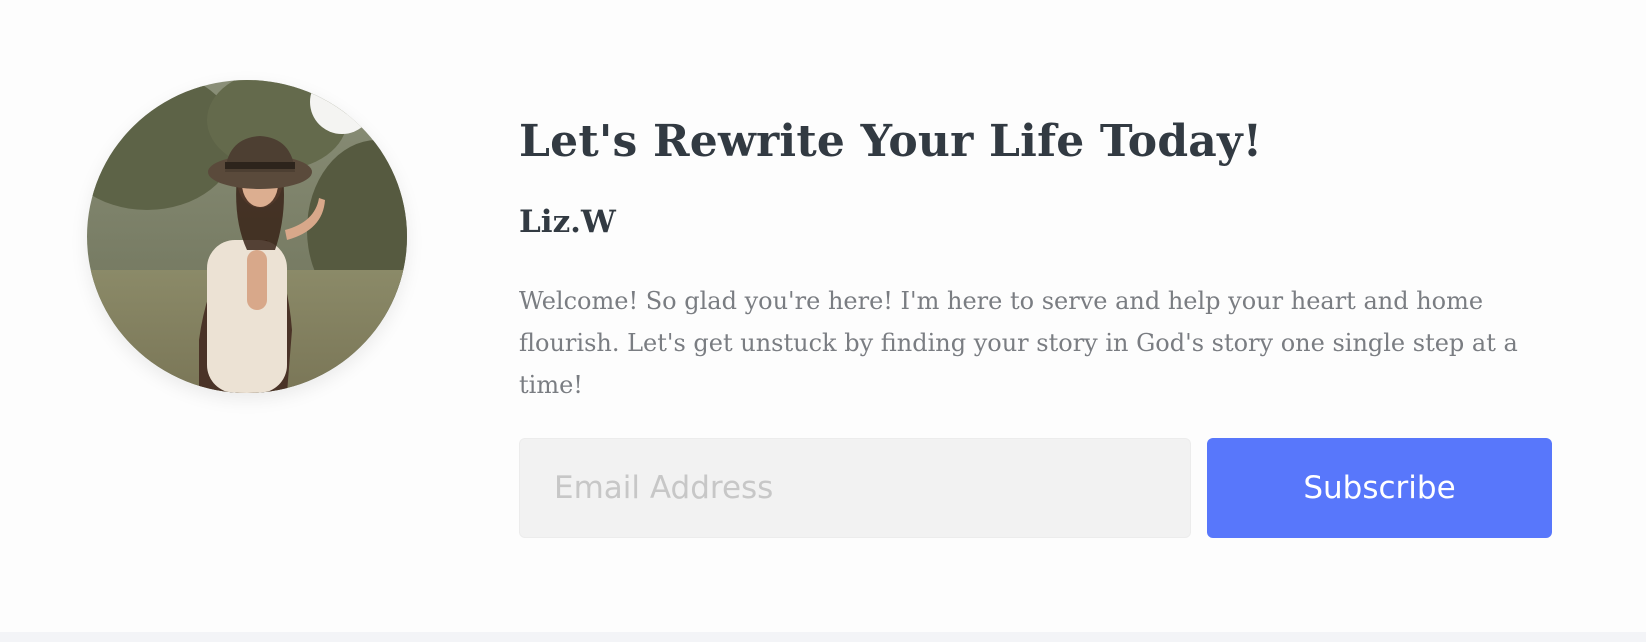 This screenshot has height=642, width=1646. Describe the element at coordinates (891, 141) in the screenshot. I see `page-title: Let's Rewrite Your Life Today!` at that location.